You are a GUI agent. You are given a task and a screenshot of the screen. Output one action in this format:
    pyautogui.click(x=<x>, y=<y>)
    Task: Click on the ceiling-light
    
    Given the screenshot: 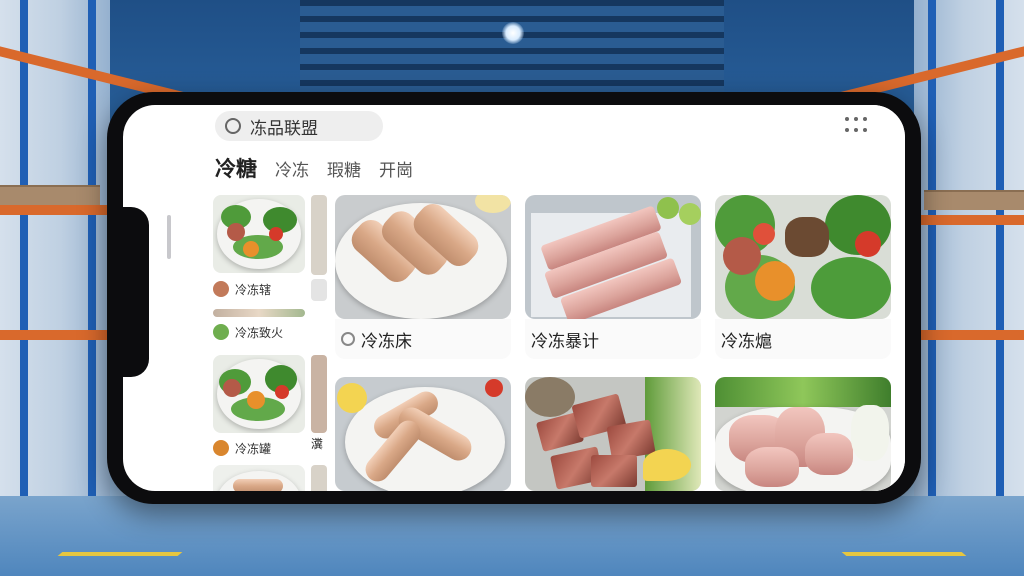 What is the action you would take?
    pyautogui.click(x=513, y=33)
    